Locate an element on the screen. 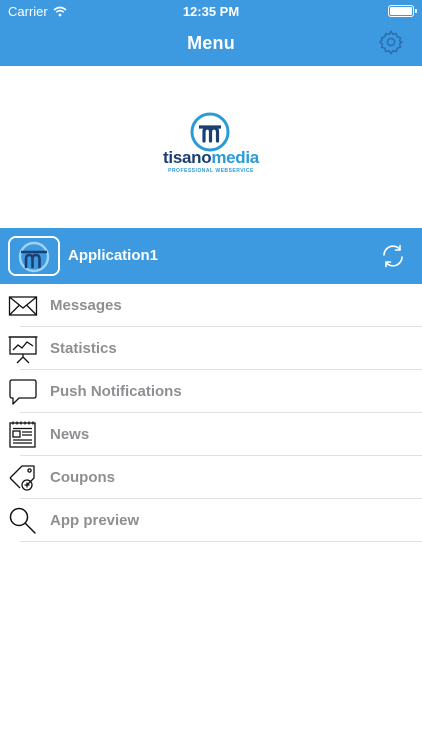 The height and width of the screenshot is (750, 422). app-name: Application1 is located at coordinates (113, 255).